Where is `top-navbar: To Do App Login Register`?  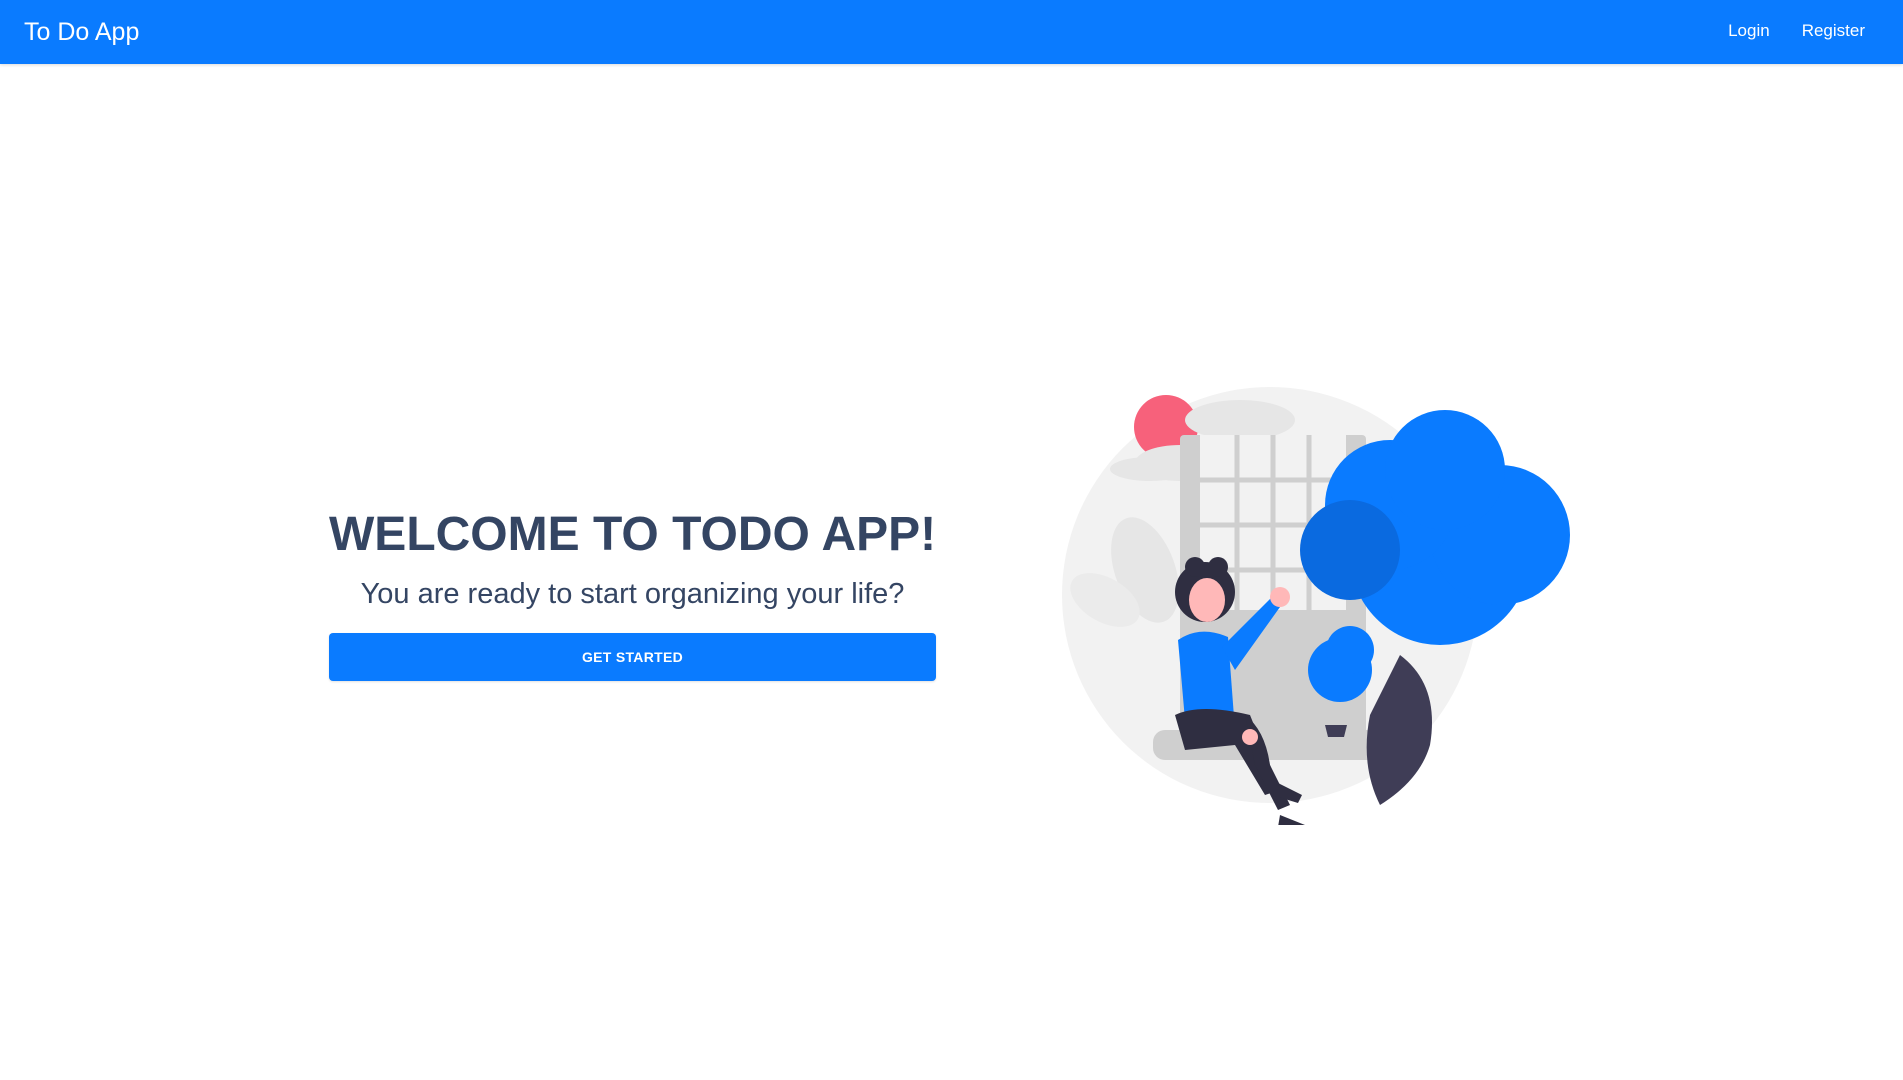
top-navbar: To Do App Login Register is located at coordinates (951, 32).